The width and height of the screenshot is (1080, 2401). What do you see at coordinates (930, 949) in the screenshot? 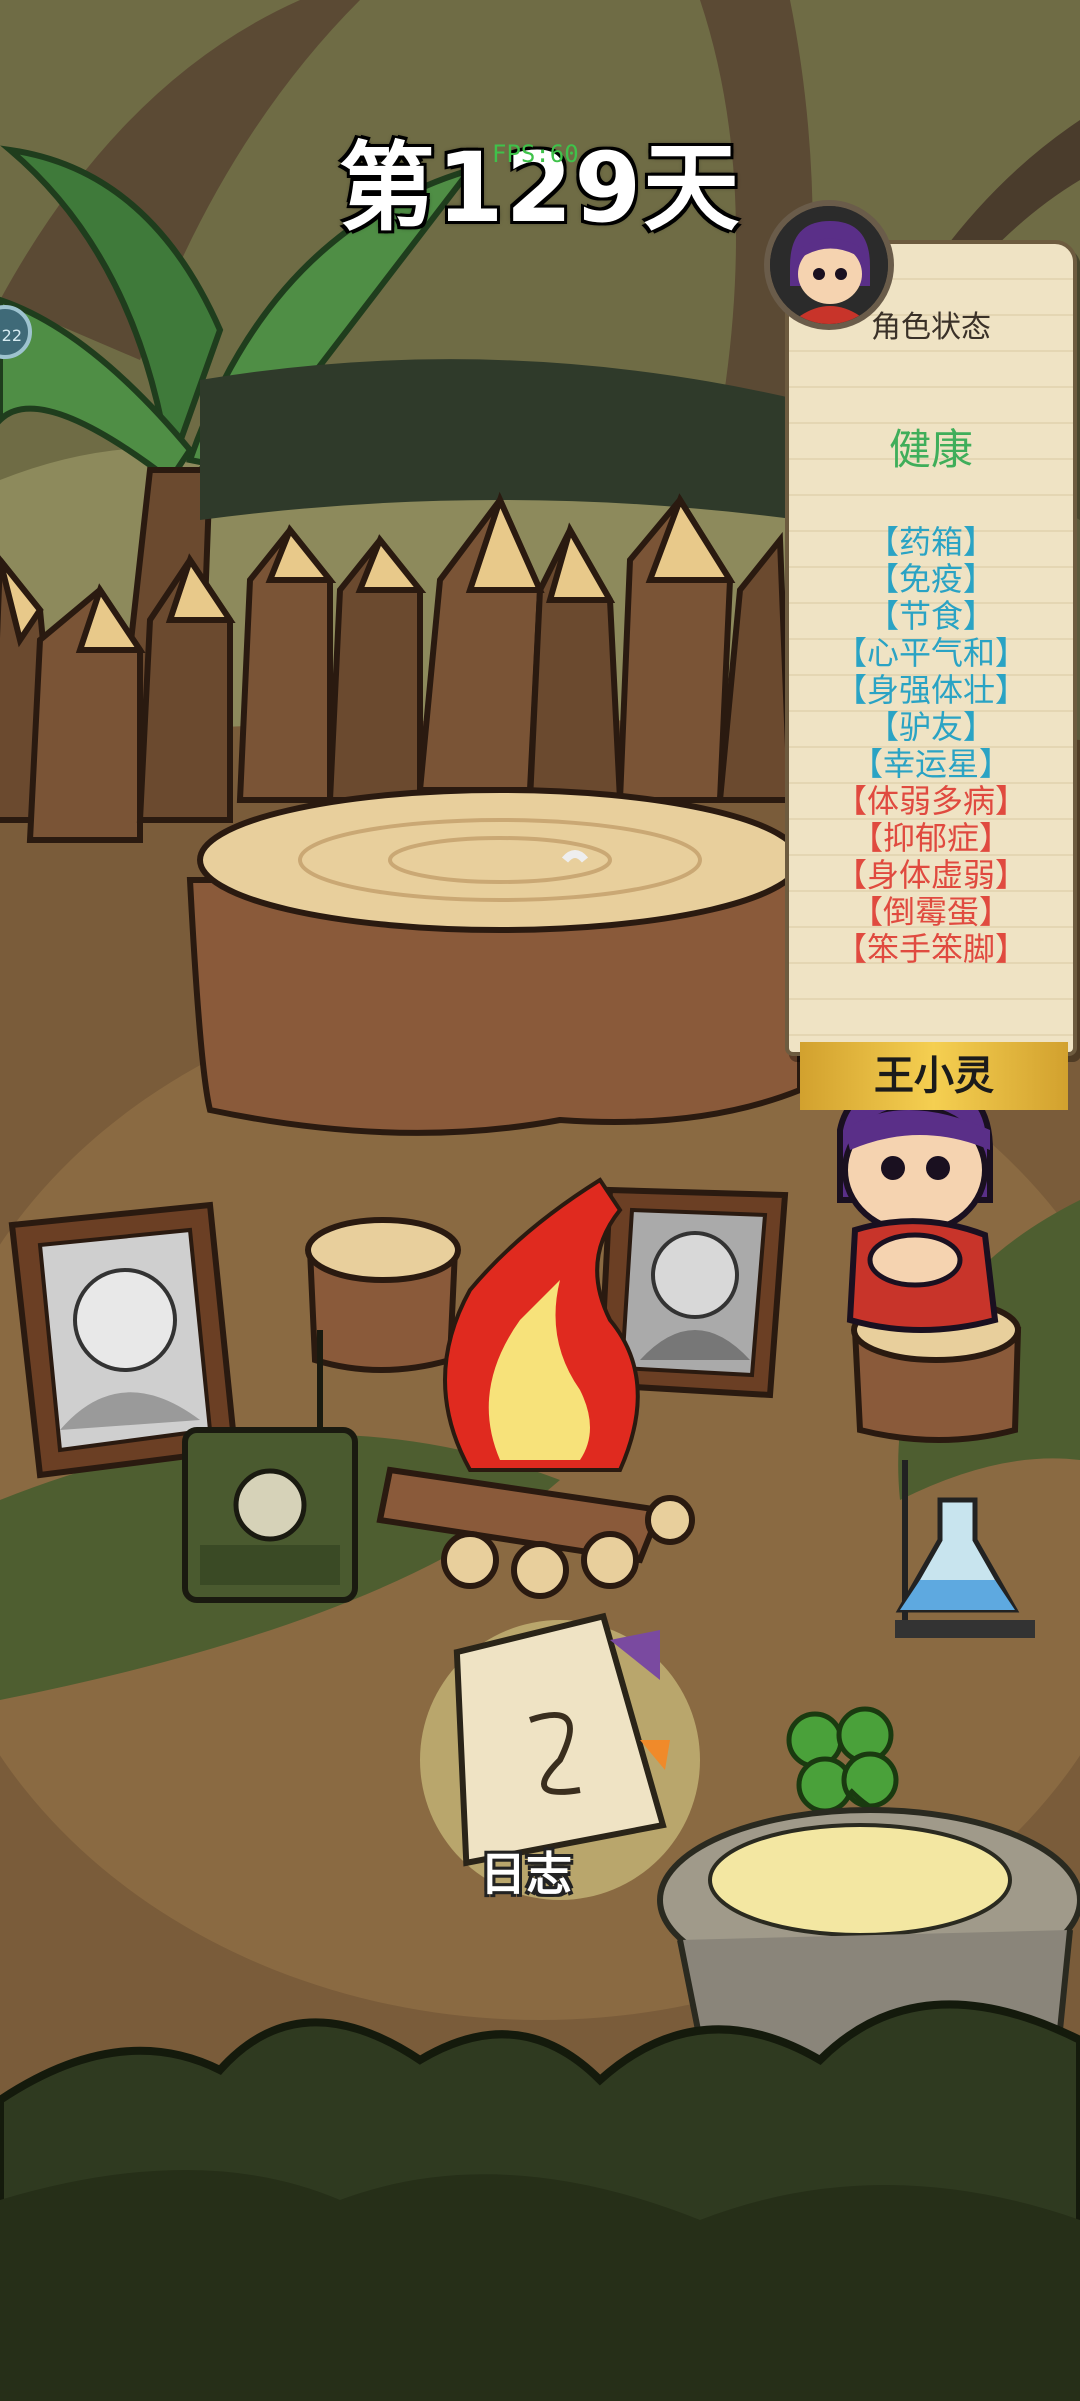
I see `trait-item: 【笨手笨脚】` at bounding box center [930, 949].